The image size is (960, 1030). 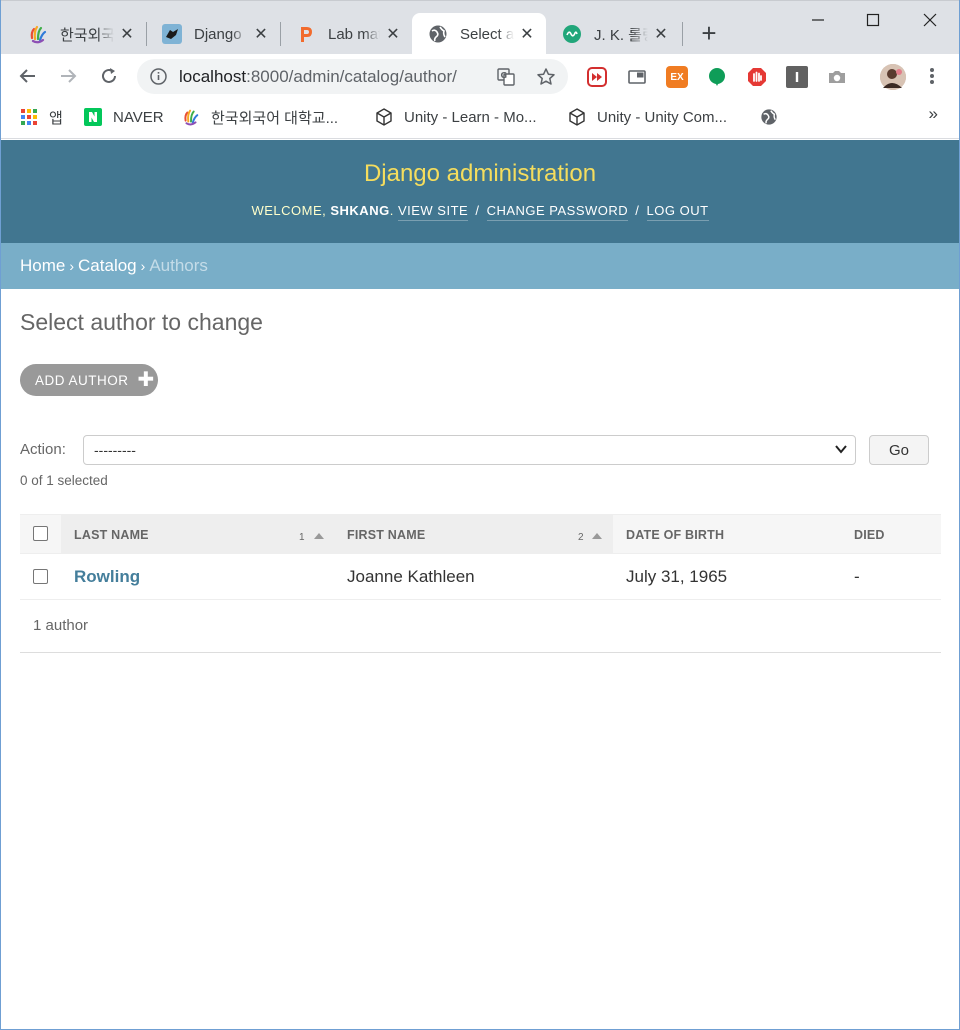 What do you see at coordinates (40, 576) in the screenshot?
I see `row-checkbox` at bounding box center [40, 576].